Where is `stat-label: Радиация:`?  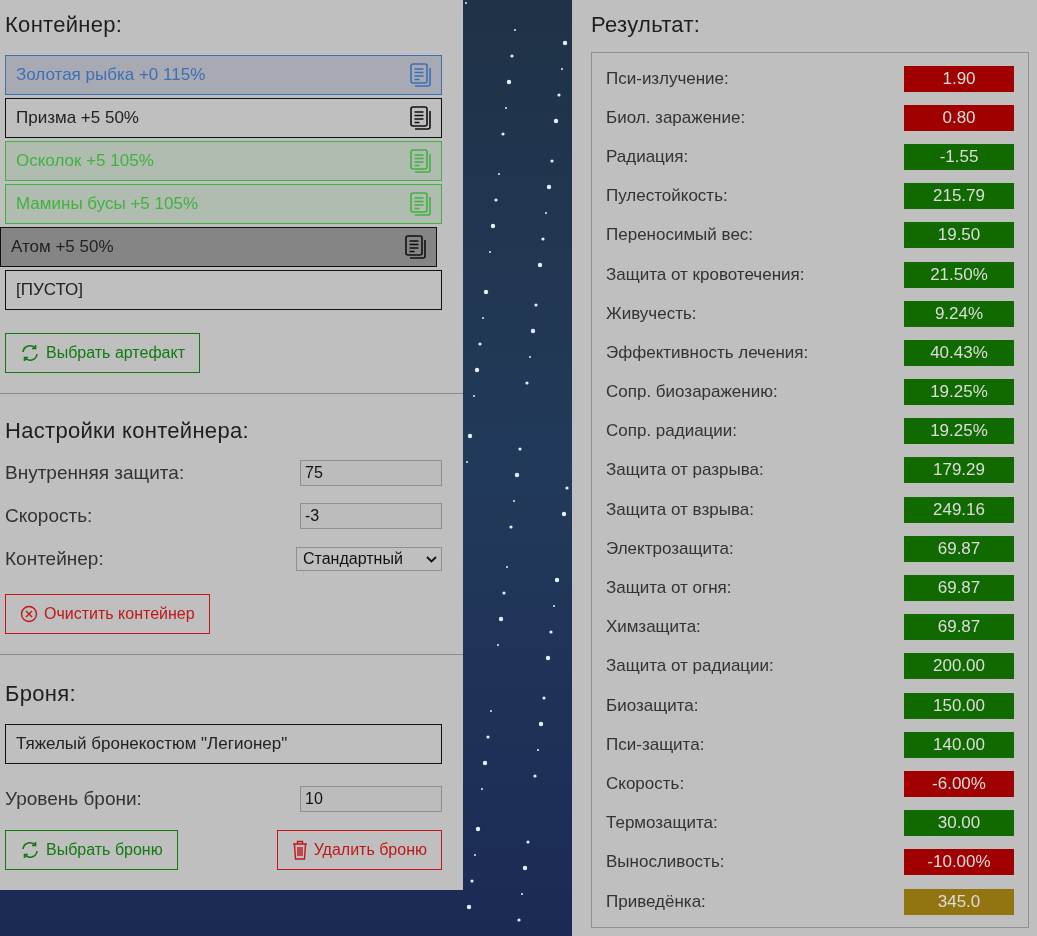 stat-label: Радиация: is located at coordinates (647, 156).